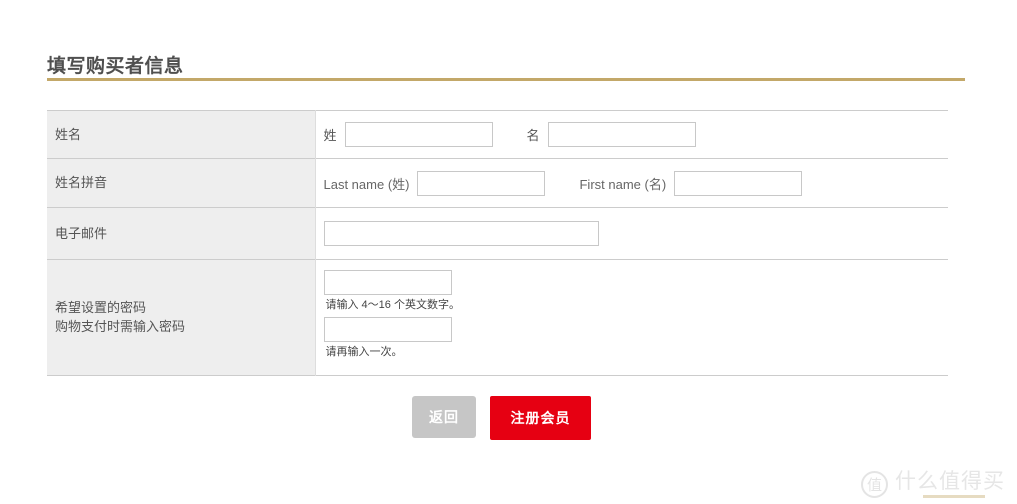  I want to click on row-fields-name: 姓 名, so click(631, 134).